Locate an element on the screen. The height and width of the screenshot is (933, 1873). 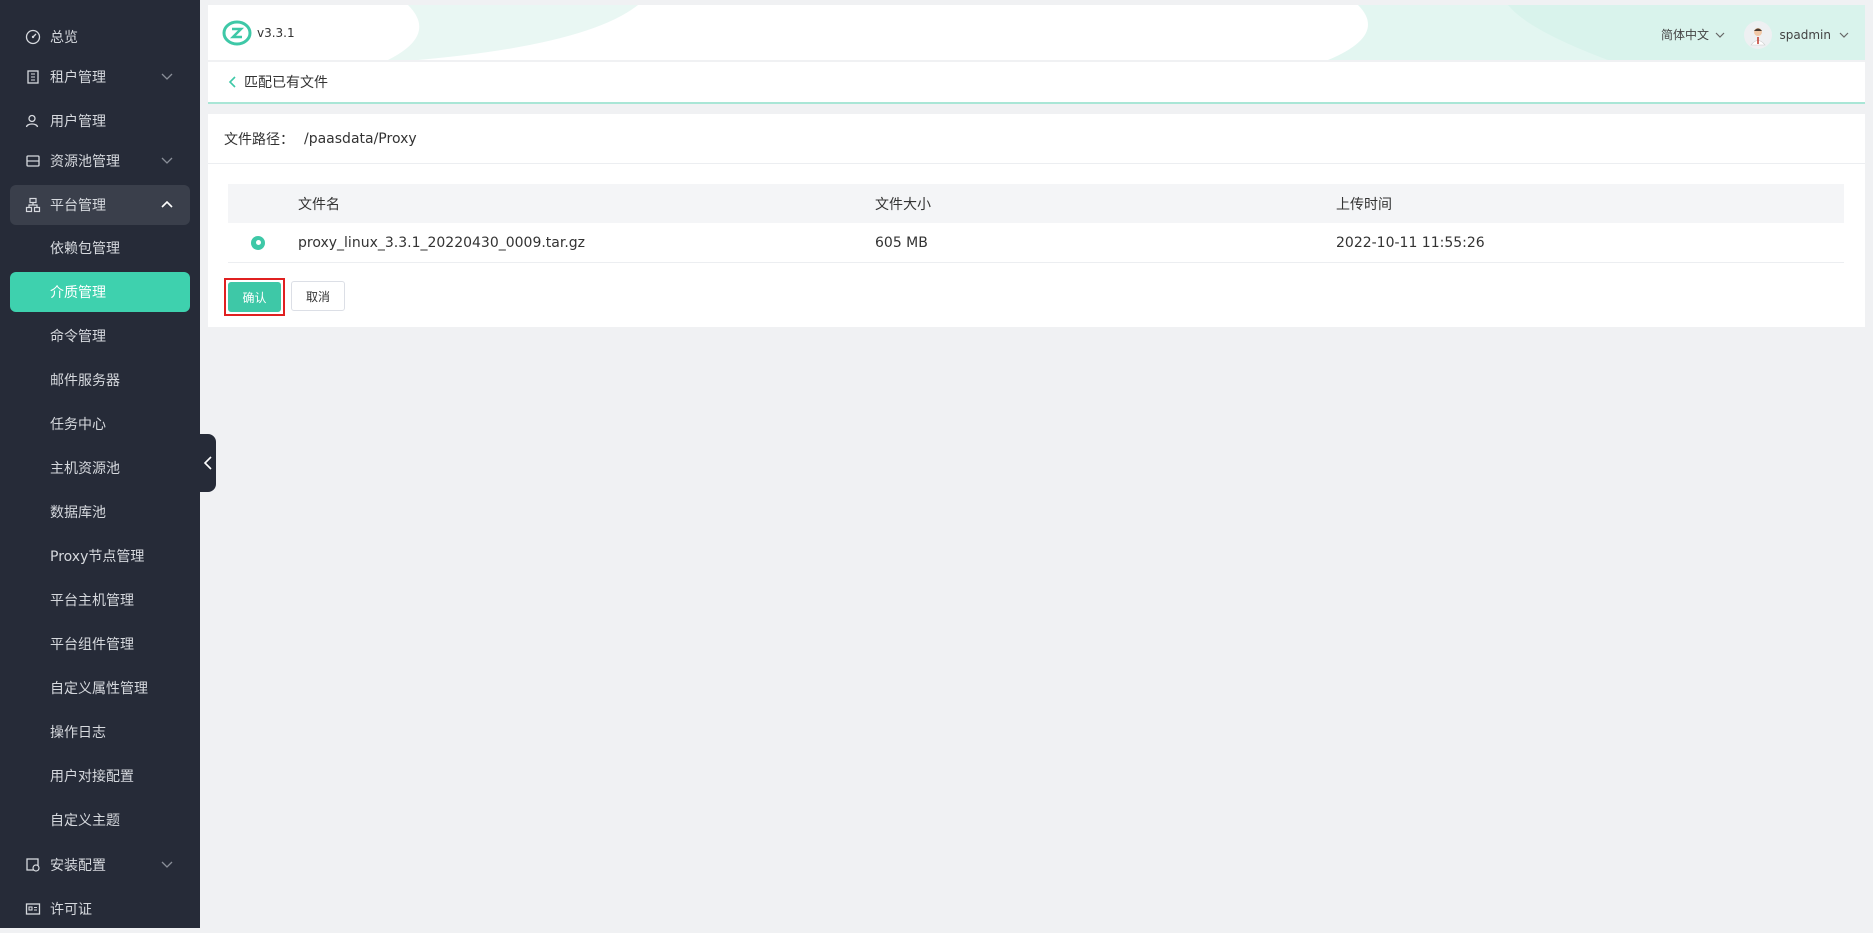
license-icon is located at coordinates (33, 909).